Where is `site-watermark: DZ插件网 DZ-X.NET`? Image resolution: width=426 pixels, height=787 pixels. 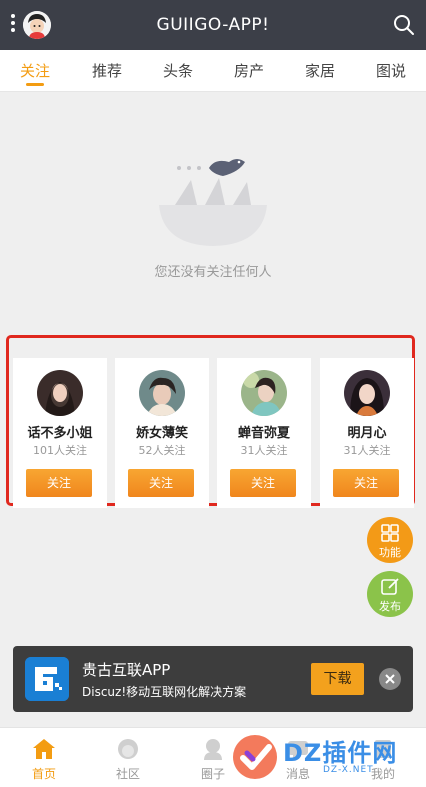
site-watermark: DZ插件网 DZ-X.NET is located at coordinates (324, 756).